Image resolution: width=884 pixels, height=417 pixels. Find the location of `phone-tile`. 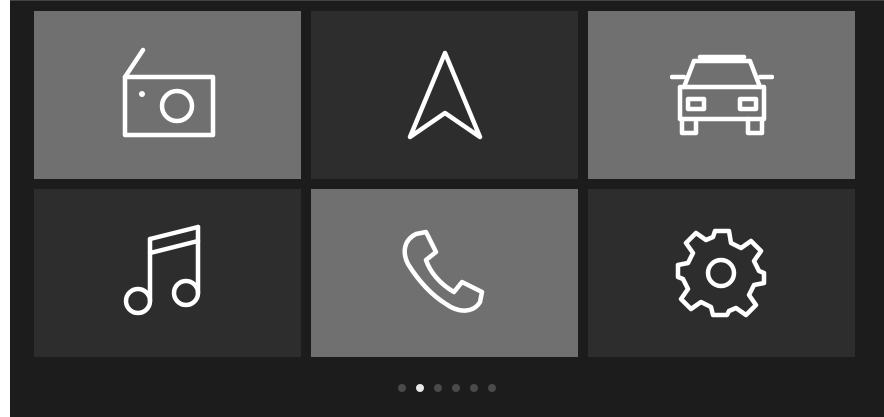

phone-tile is located at coordinates (444, 273).